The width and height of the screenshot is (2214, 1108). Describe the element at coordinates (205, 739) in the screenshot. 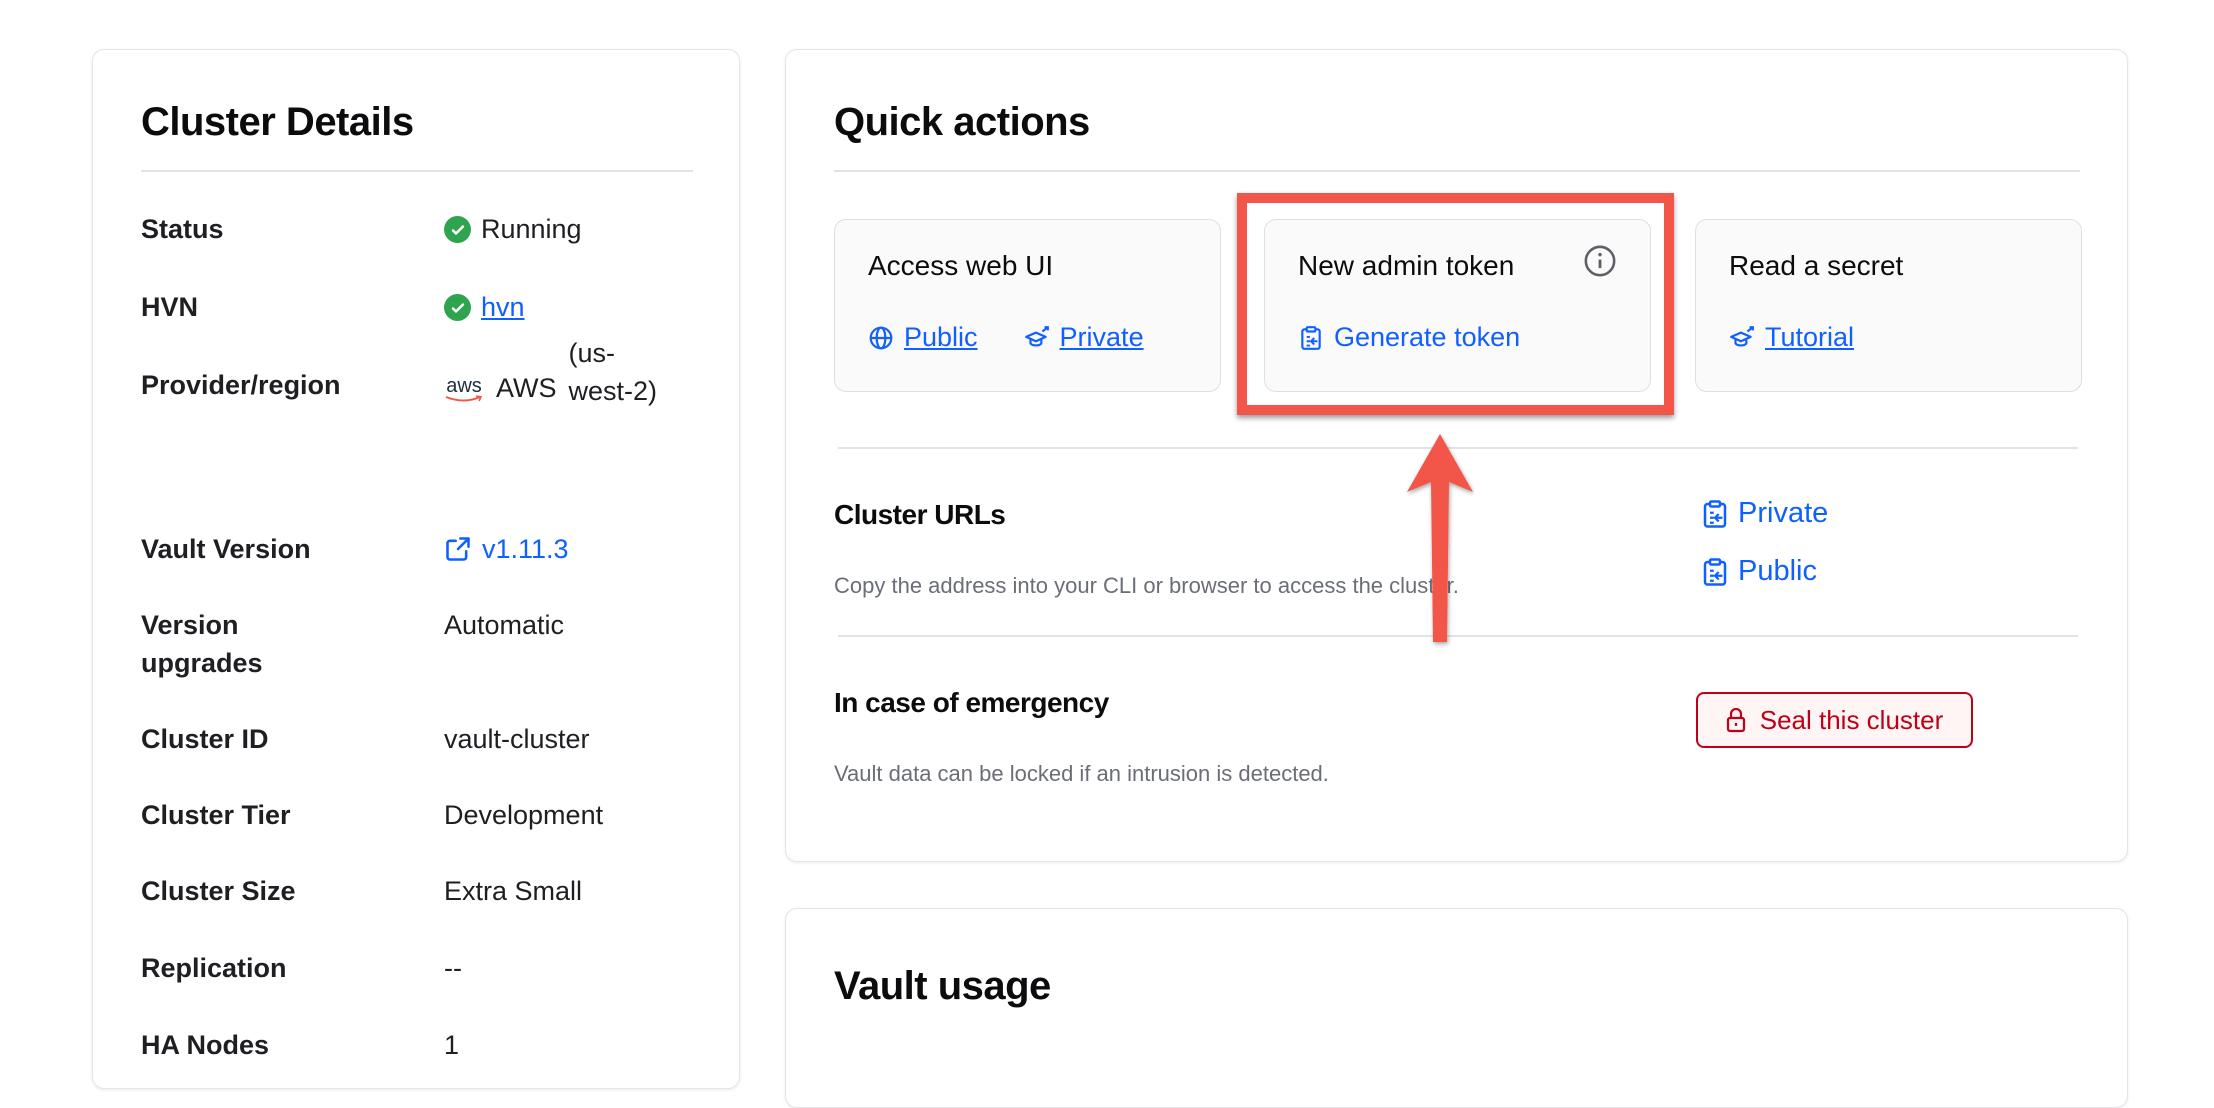

I see `detail-label: Cluster ID` at that location.